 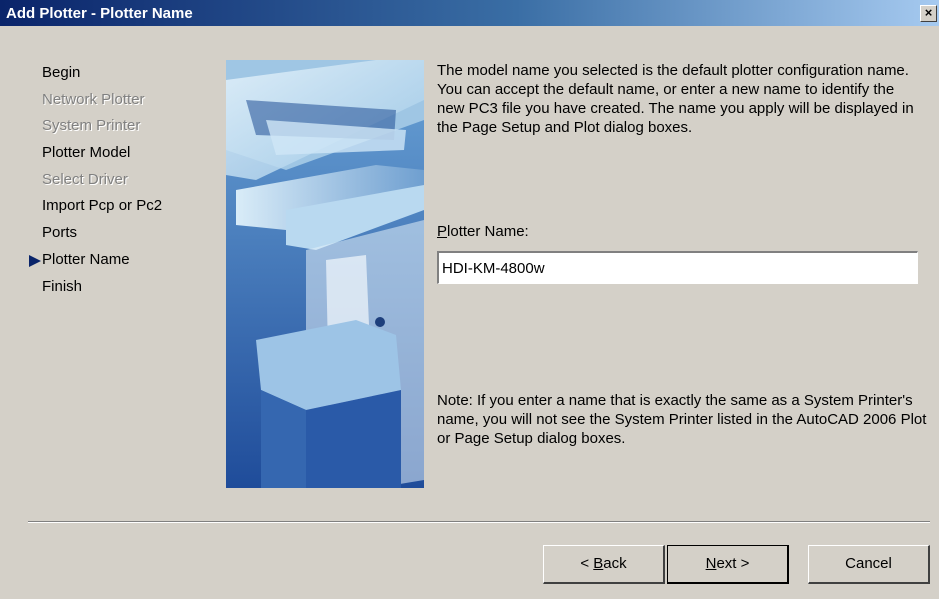 I want to click on step-import-pcp: Import Pcp or Pc2, so click(x=94, y=208).